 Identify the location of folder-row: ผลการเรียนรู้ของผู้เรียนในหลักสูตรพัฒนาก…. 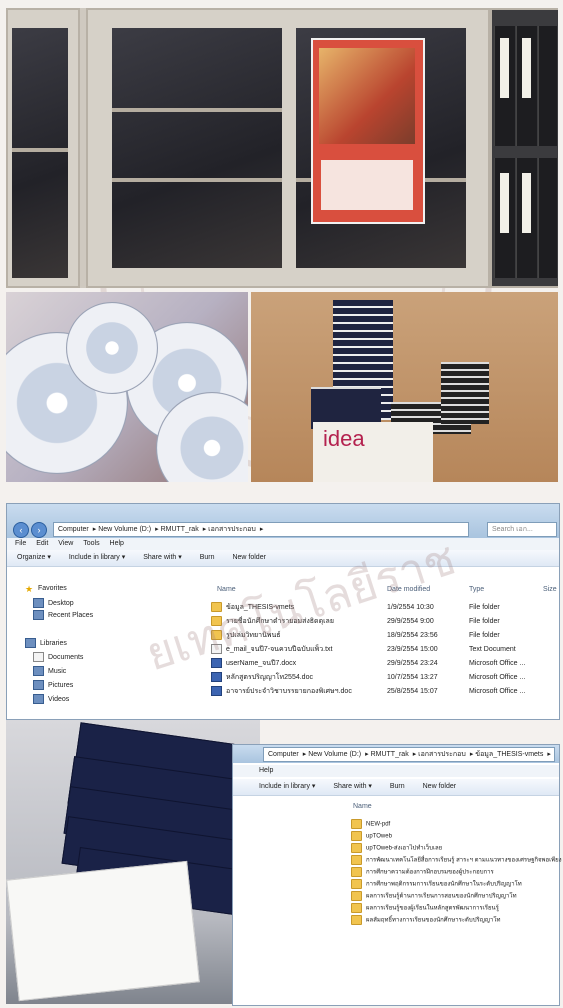
(425, 908).